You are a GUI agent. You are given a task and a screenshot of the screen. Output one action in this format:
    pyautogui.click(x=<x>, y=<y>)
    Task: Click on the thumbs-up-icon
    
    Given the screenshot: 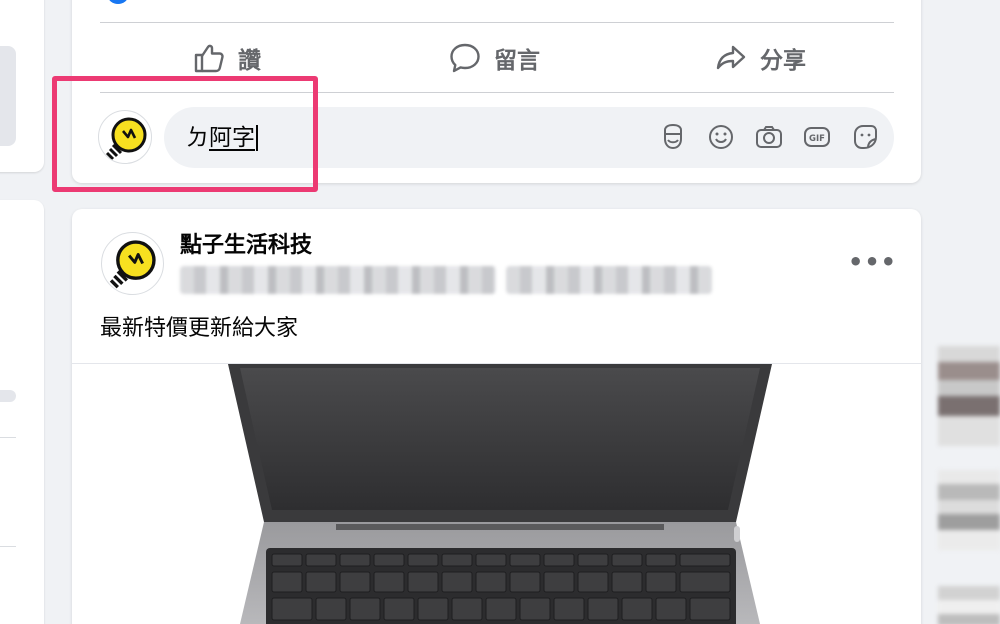 What is the action you would take?
    pyautogui.click(x=209, y=58)
    